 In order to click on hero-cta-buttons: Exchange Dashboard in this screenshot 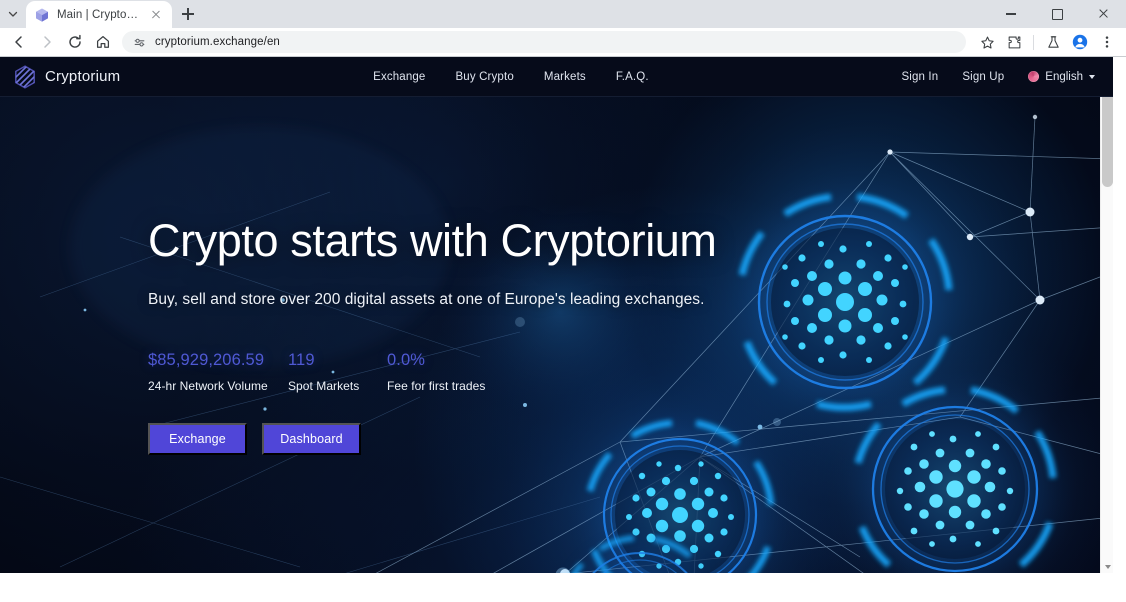, I will do `click(630, 439)`.